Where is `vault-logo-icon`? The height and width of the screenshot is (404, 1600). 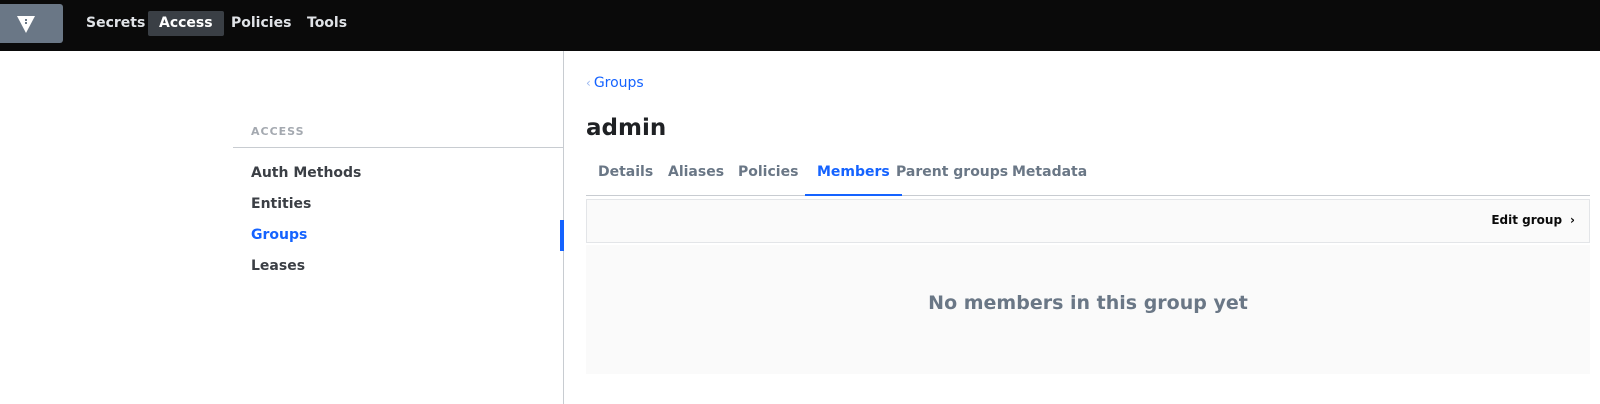 vault-logo-icon is located at coordinates (26, 24).